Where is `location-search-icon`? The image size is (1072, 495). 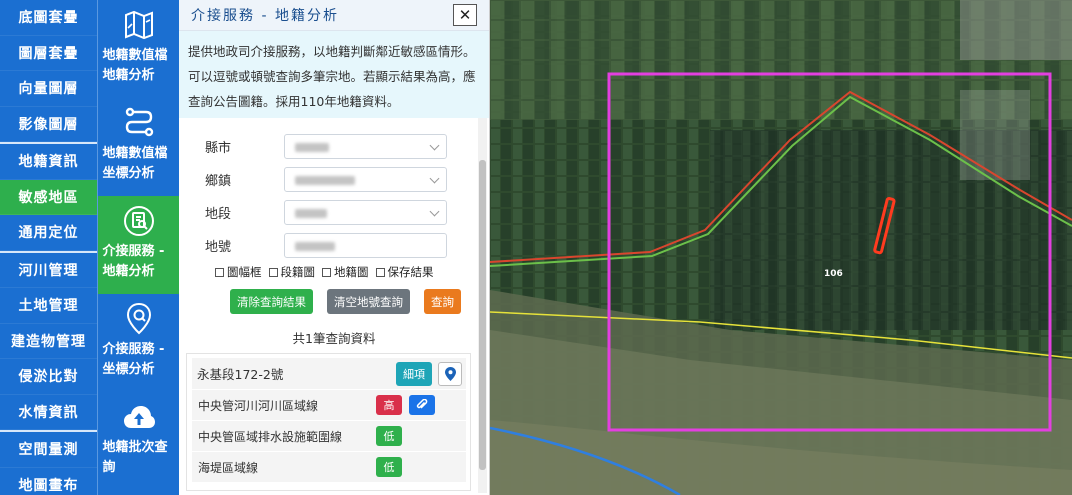 location-search-icon is located at coordinates (139, 319).